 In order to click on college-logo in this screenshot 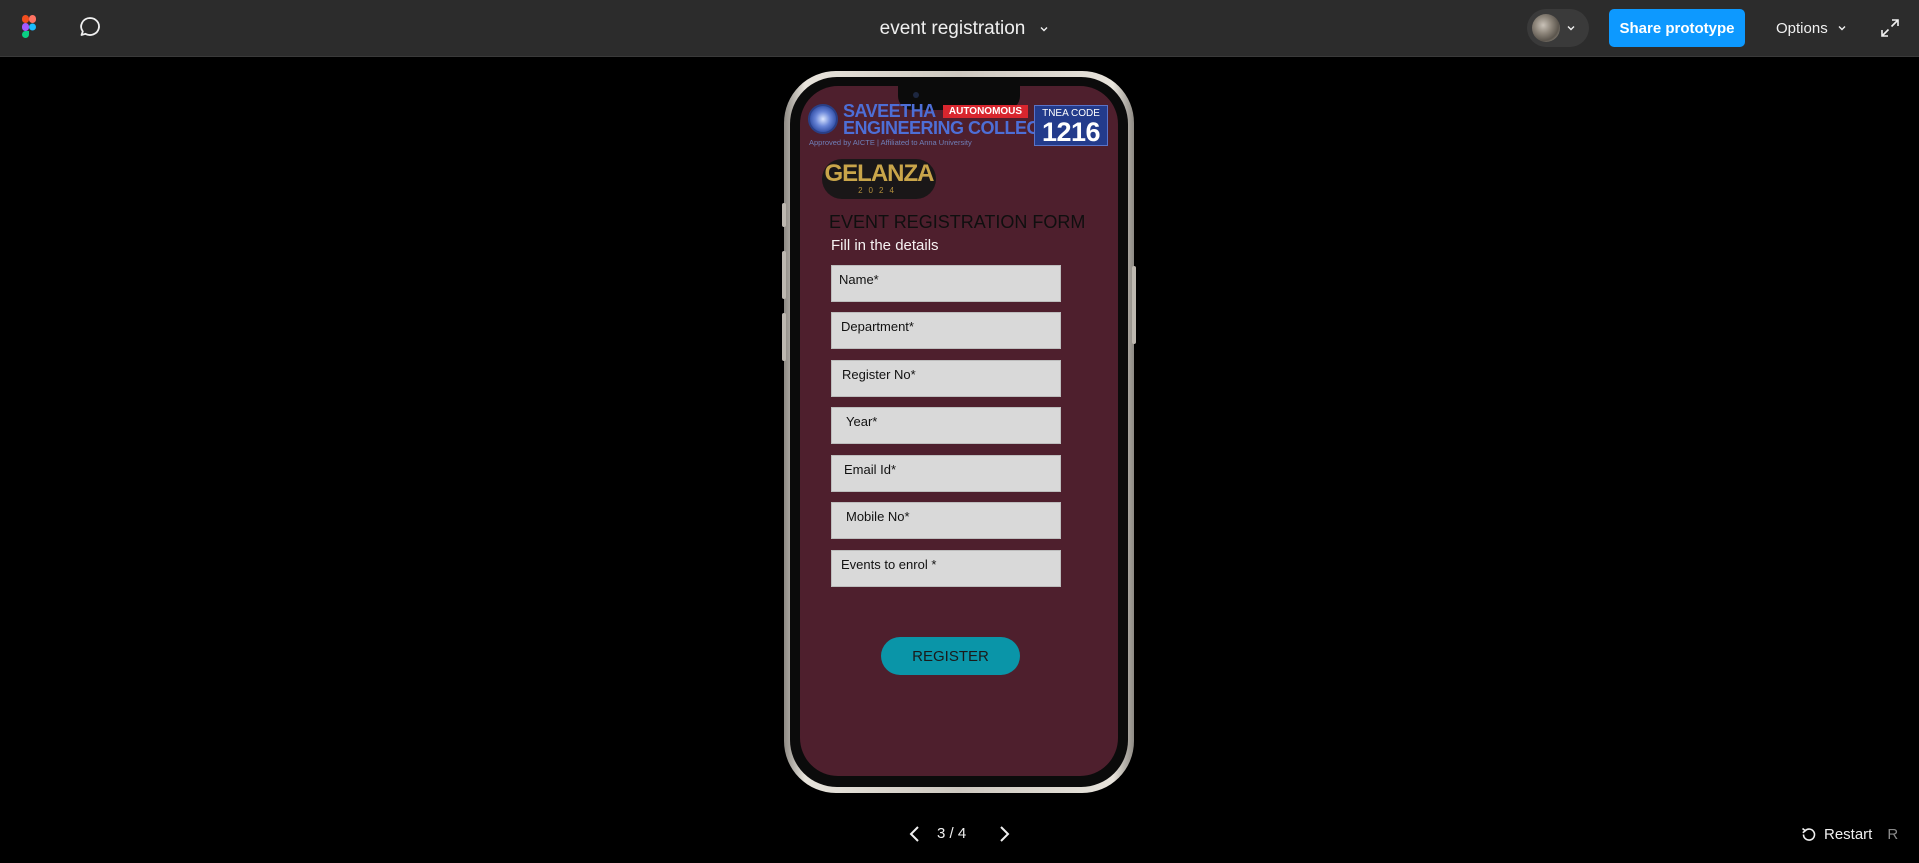, I will do `click(823, 119)`.